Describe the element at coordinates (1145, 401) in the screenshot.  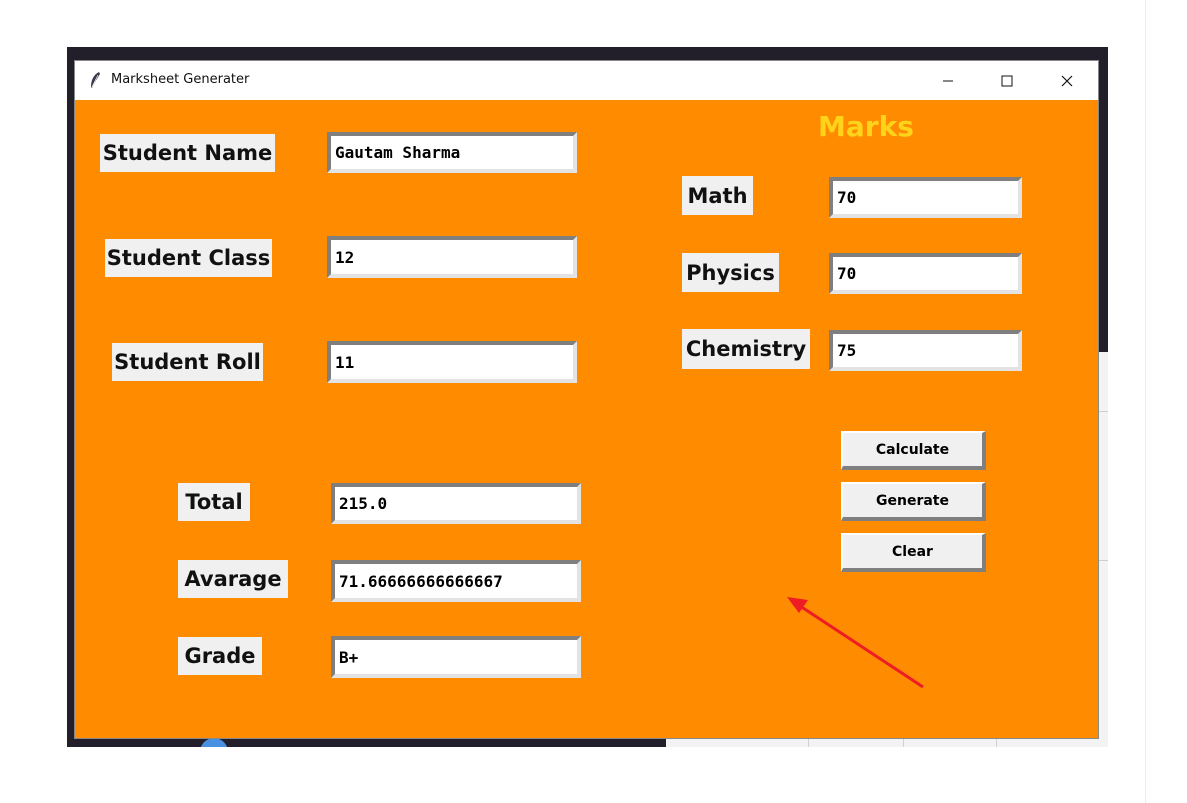
I see `page-divider` at that location.